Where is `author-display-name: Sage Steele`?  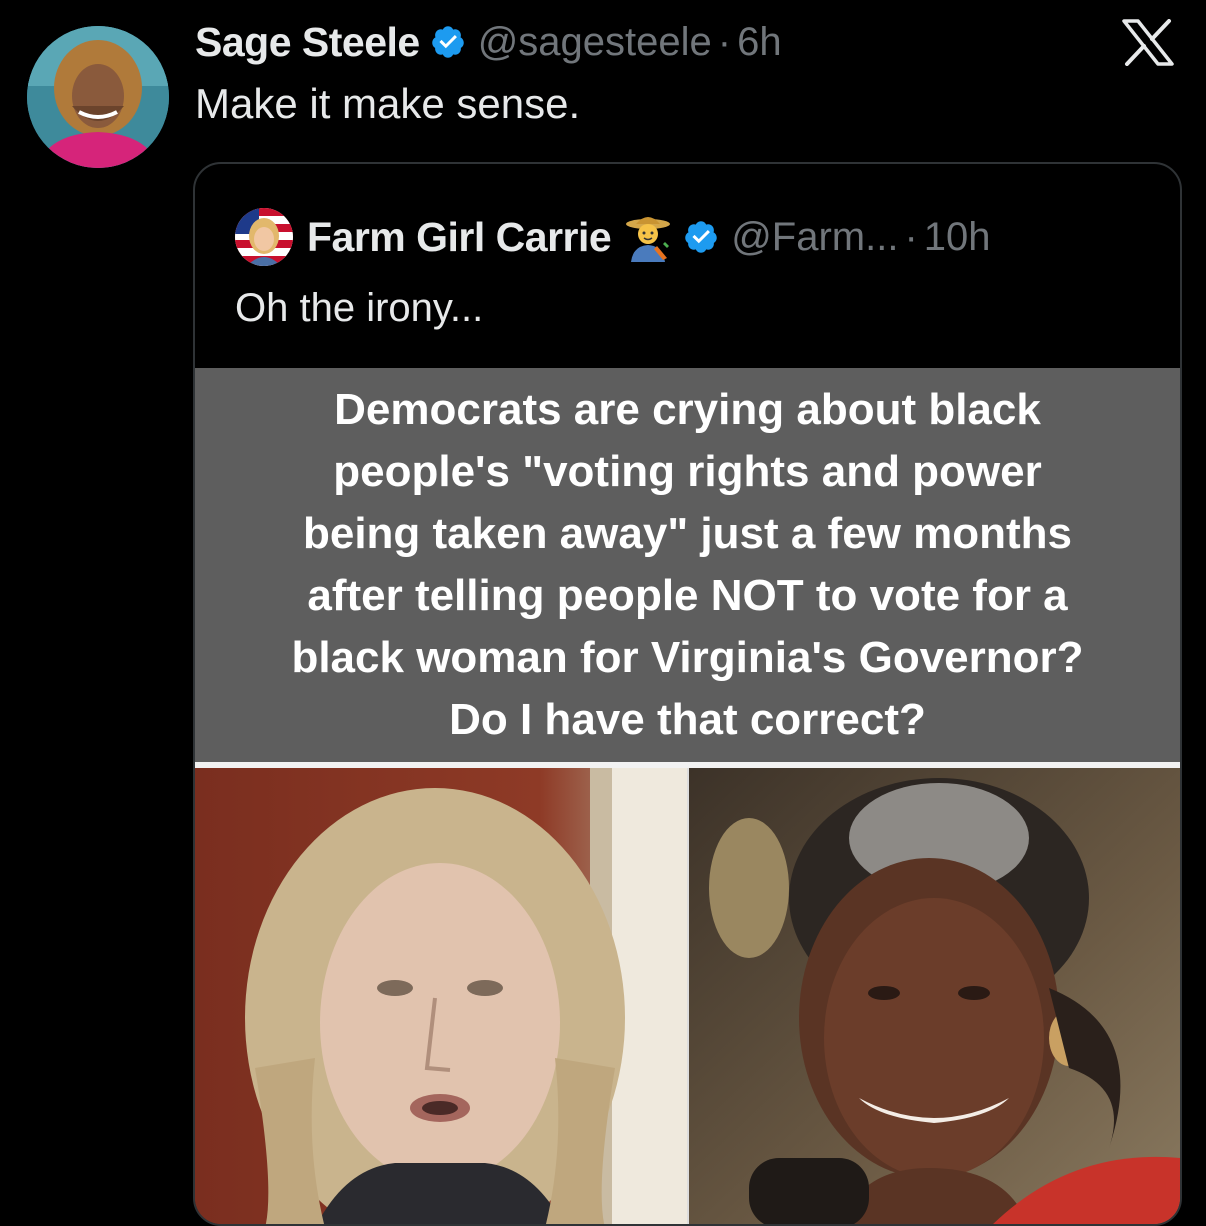
author-display-name: Sage Steele is located at coordinates (307, 42).